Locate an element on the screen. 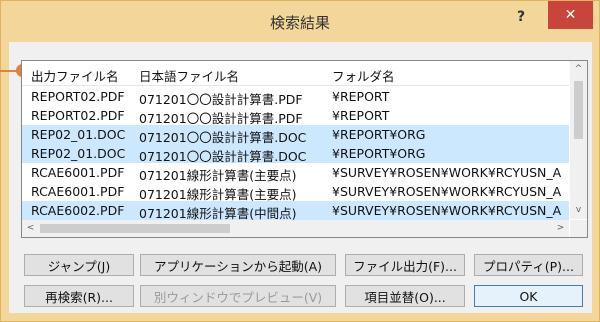 The image size is (600, 322). scroll-up-arrow-icon: ^ is located at coordinates (578, 69).